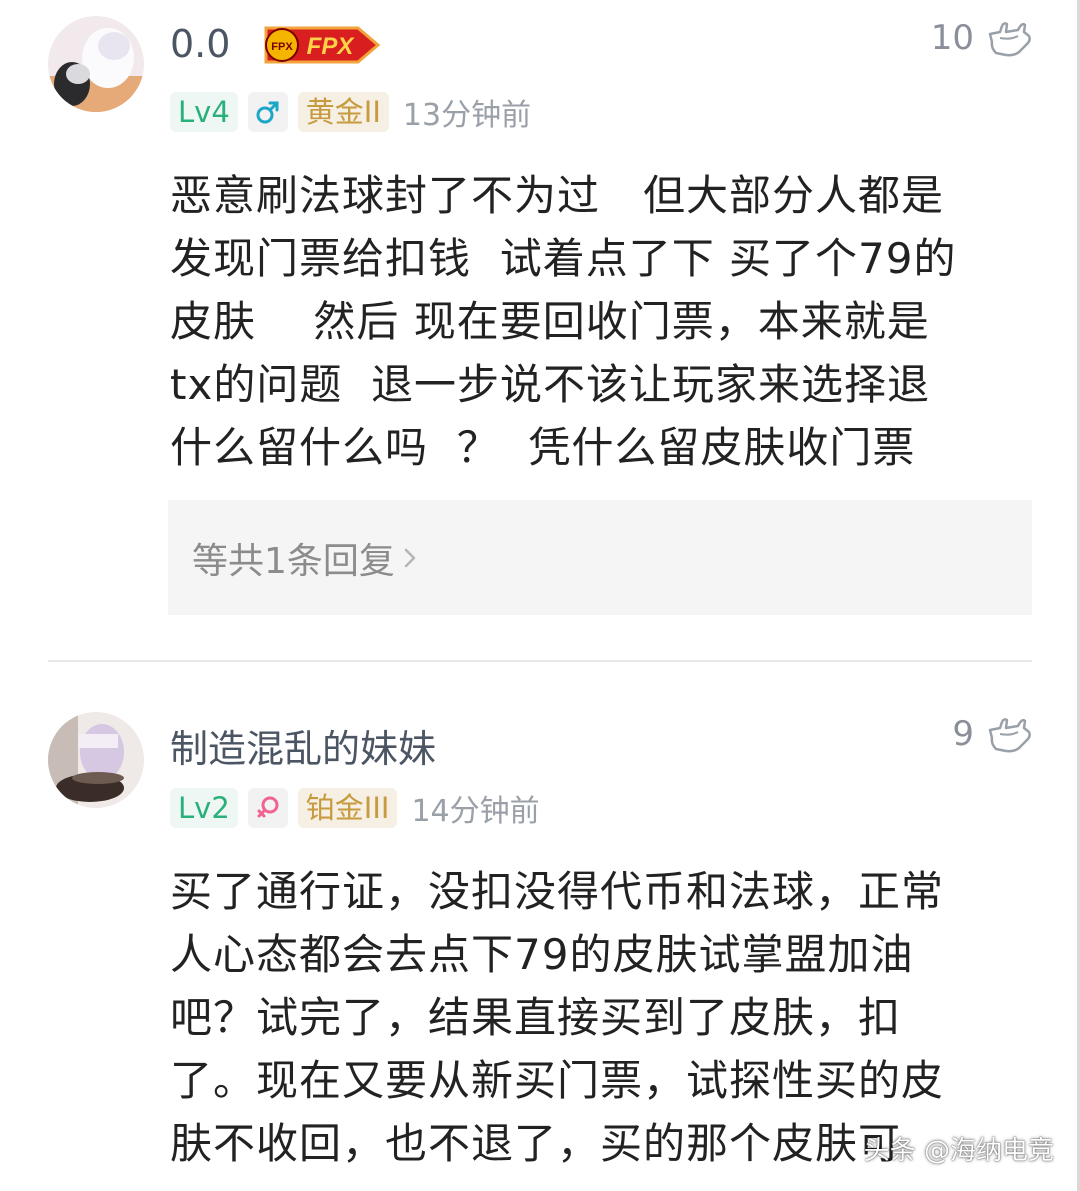 The height and width of the screenshot is (1191, 1080). Describe the element at coordinates (204, 112) in the screenshot. I see `level-badge: Lv4` at that location.